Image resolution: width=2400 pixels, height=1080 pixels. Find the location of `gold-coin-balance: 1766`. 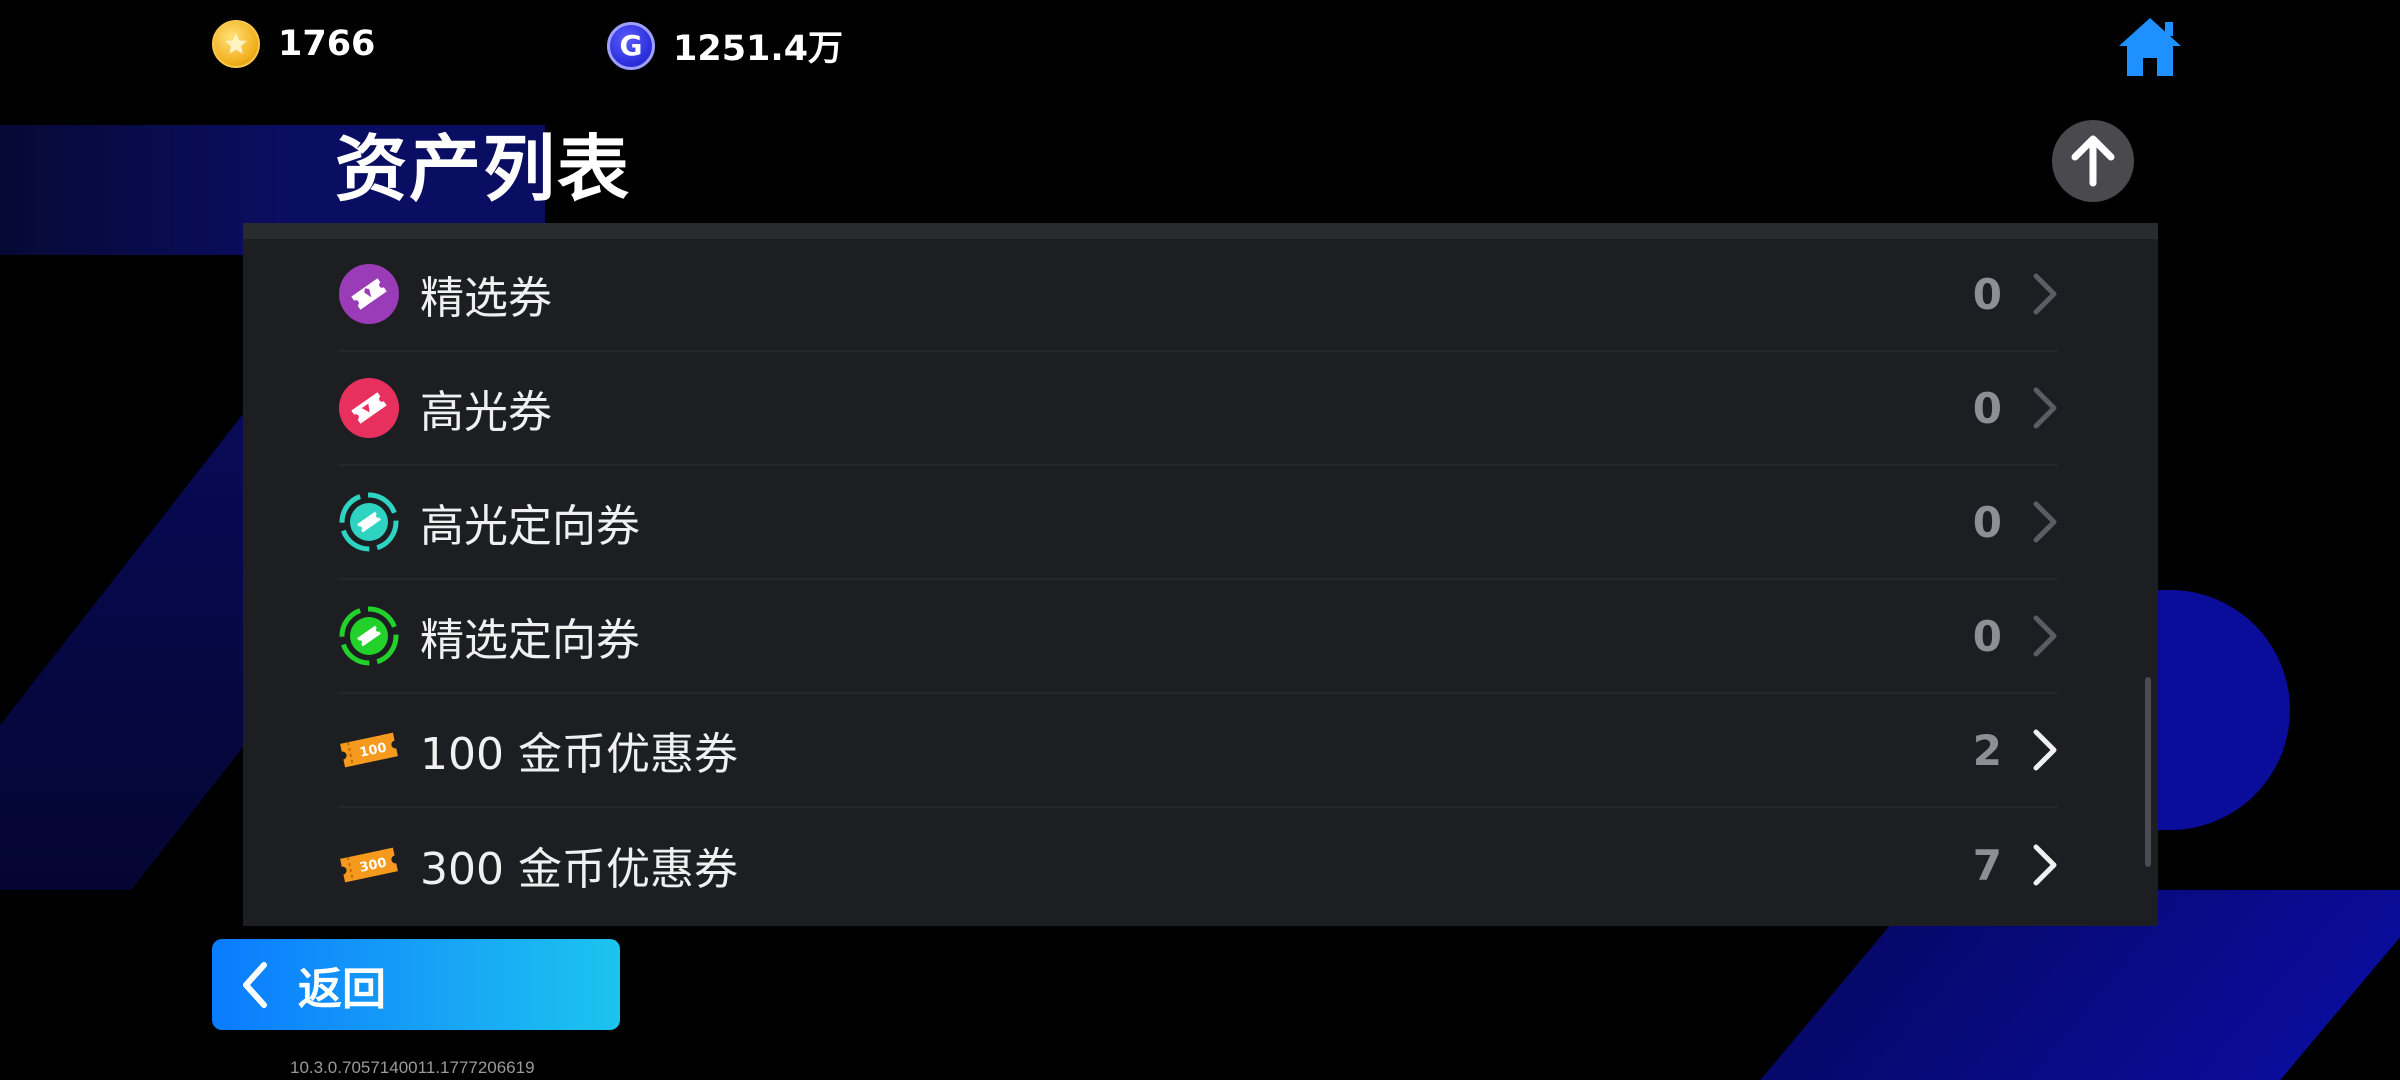

gold-coin-balance: 1766 is located at coordinates (293, 44).